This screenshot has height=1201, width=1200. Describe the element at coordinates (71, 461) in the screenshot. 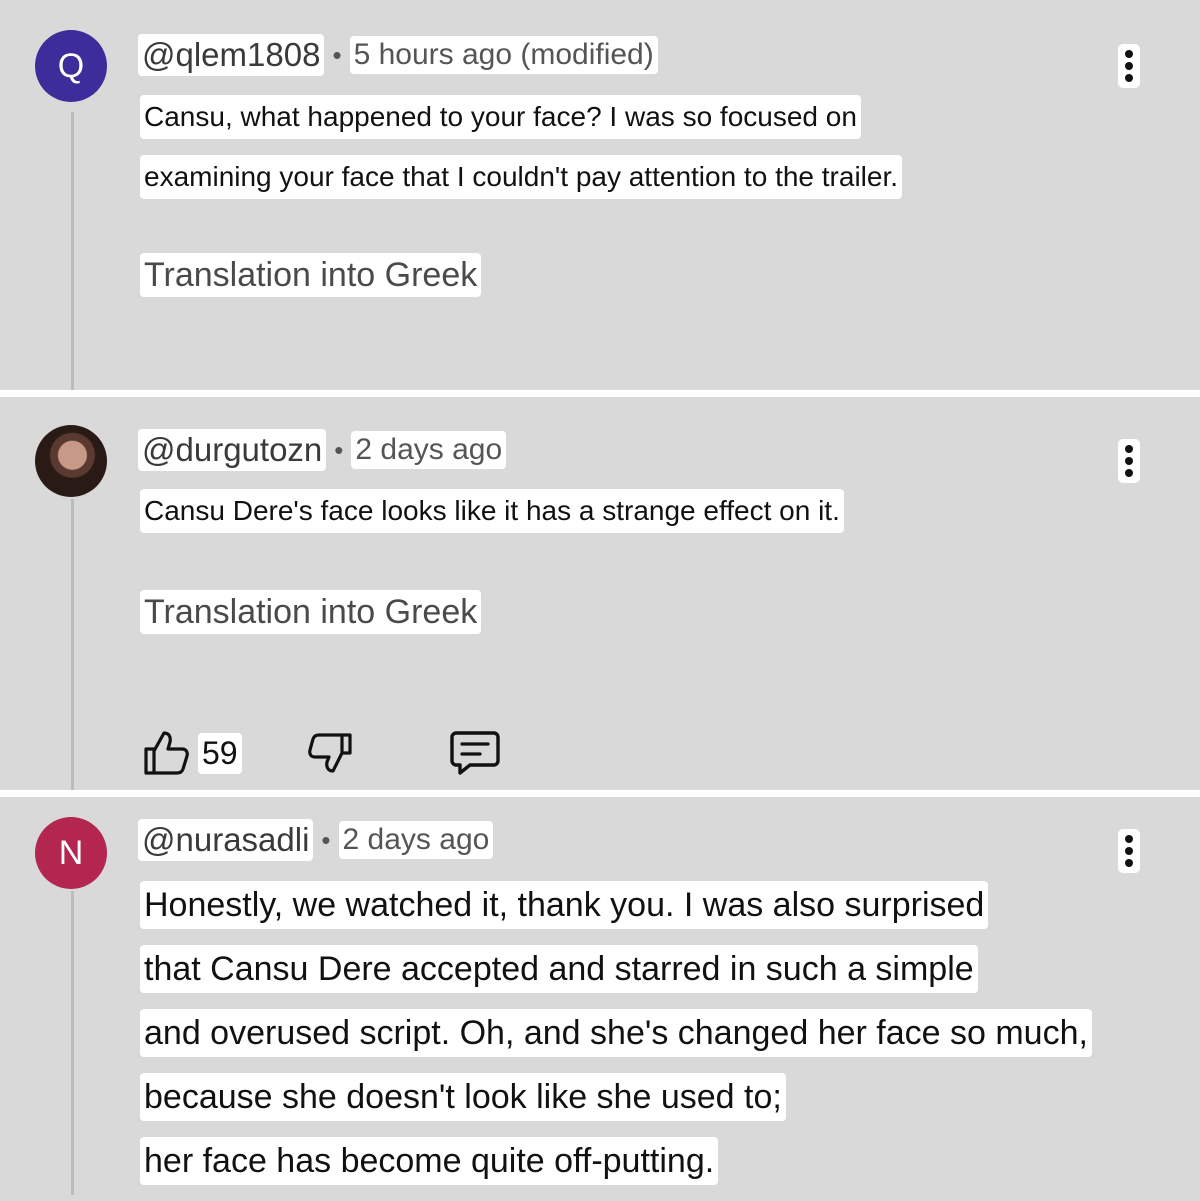

I see `avatar` at that location.